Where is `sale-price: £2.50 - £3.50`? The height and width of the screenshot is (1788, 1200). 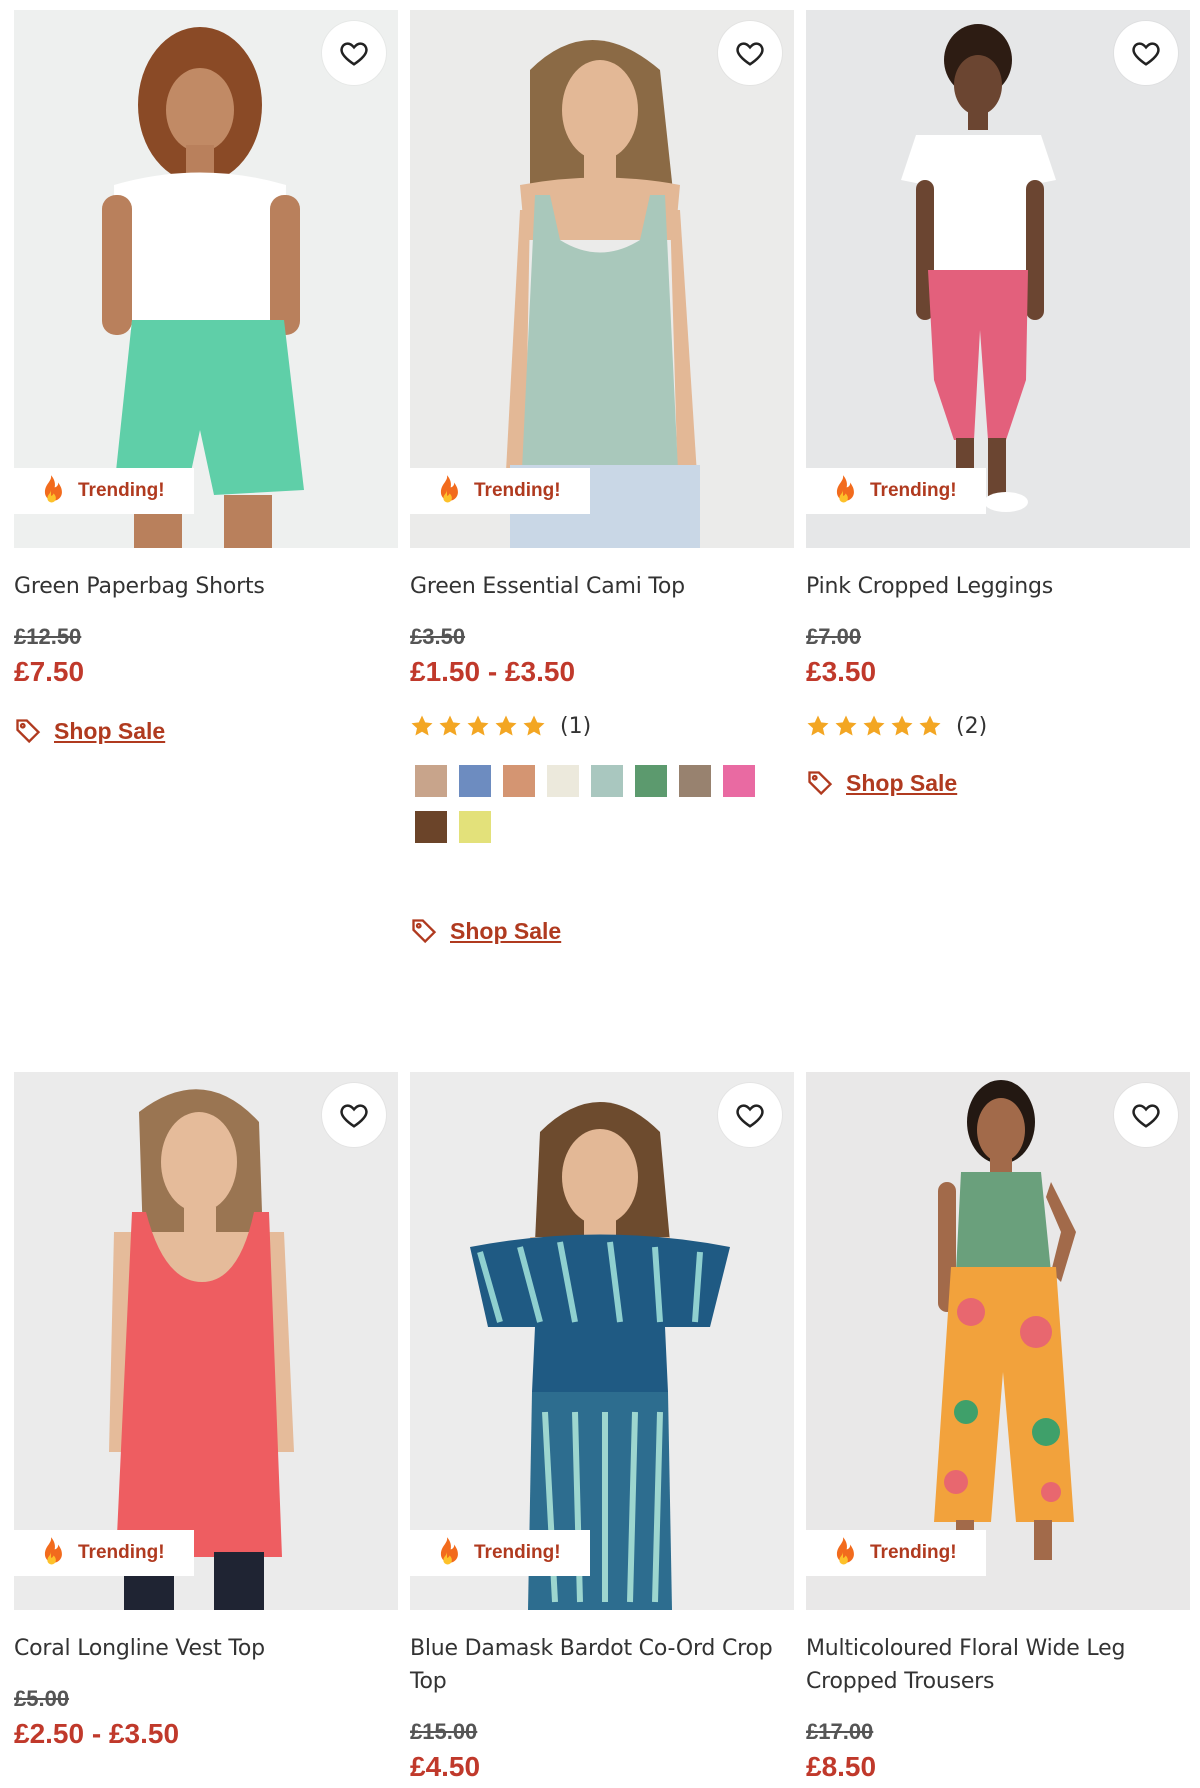 sale-price: £2.50 - £3.50 is located at coordinates (97, 1733).